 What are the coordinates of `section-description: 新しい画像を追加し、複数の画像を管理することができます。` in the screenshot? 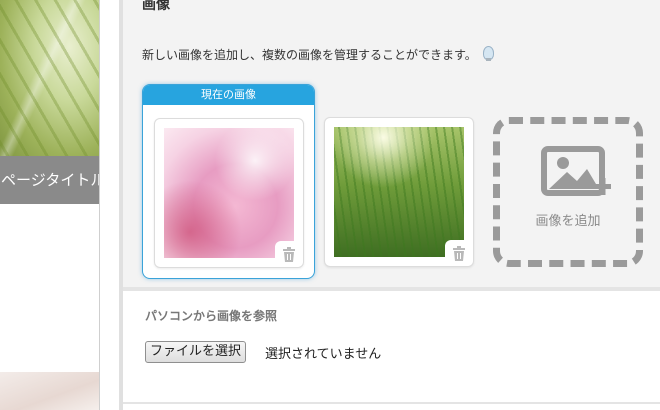 It's located at (318, 54).